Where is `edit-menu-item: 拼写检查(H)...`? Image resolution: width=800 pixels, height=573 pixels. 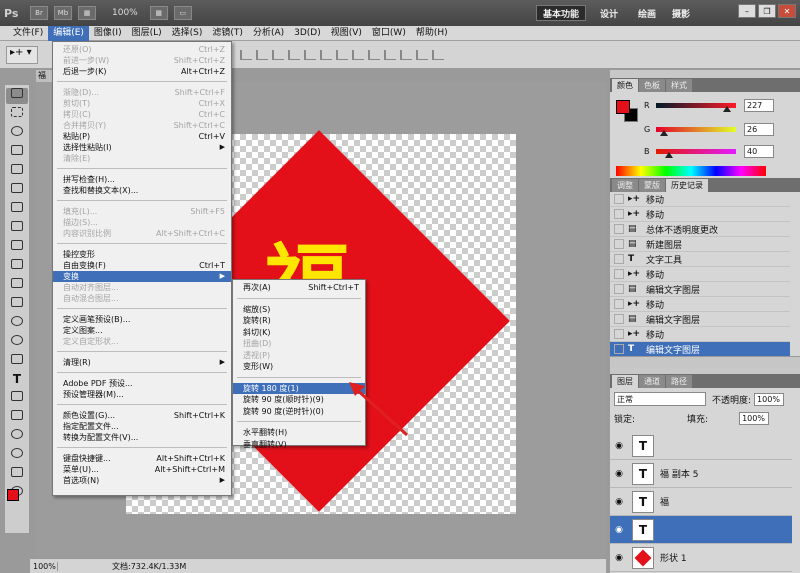 edit-menu-item: 拼写检查(H)... is located at coordinates (142, 179).